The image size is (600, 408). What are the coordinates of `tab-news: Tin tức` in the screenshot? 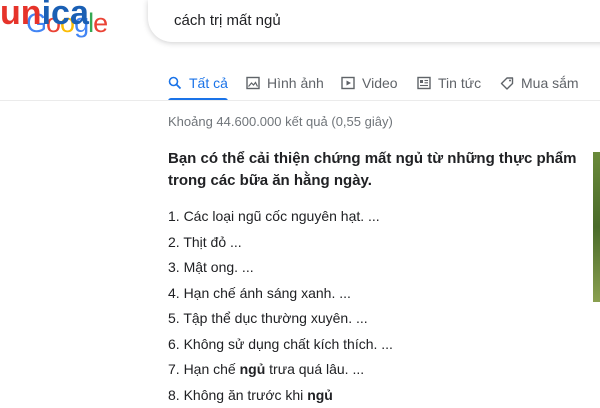 It's located at (449, 83).